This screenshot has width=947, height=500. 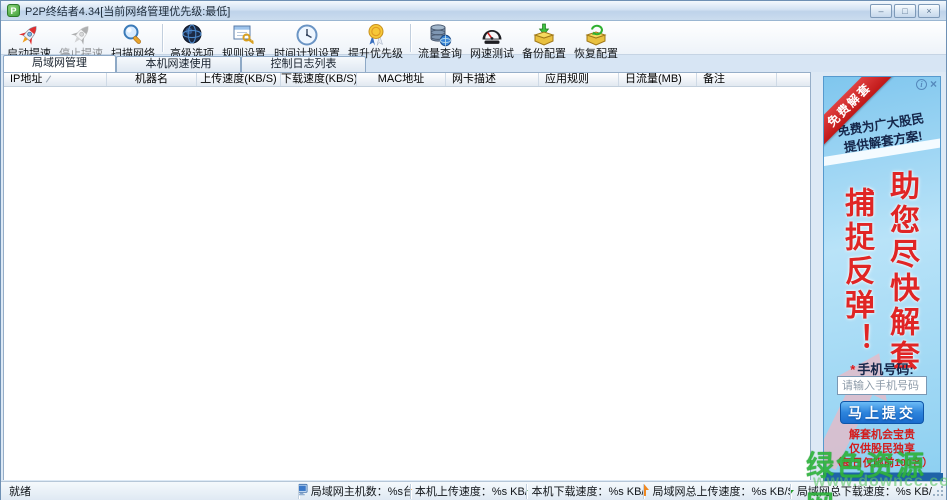 What do you see at coordinates (882, 412) in the screenshot?
I see `submit-button: 马上提交` at bounding box center [882, 412].